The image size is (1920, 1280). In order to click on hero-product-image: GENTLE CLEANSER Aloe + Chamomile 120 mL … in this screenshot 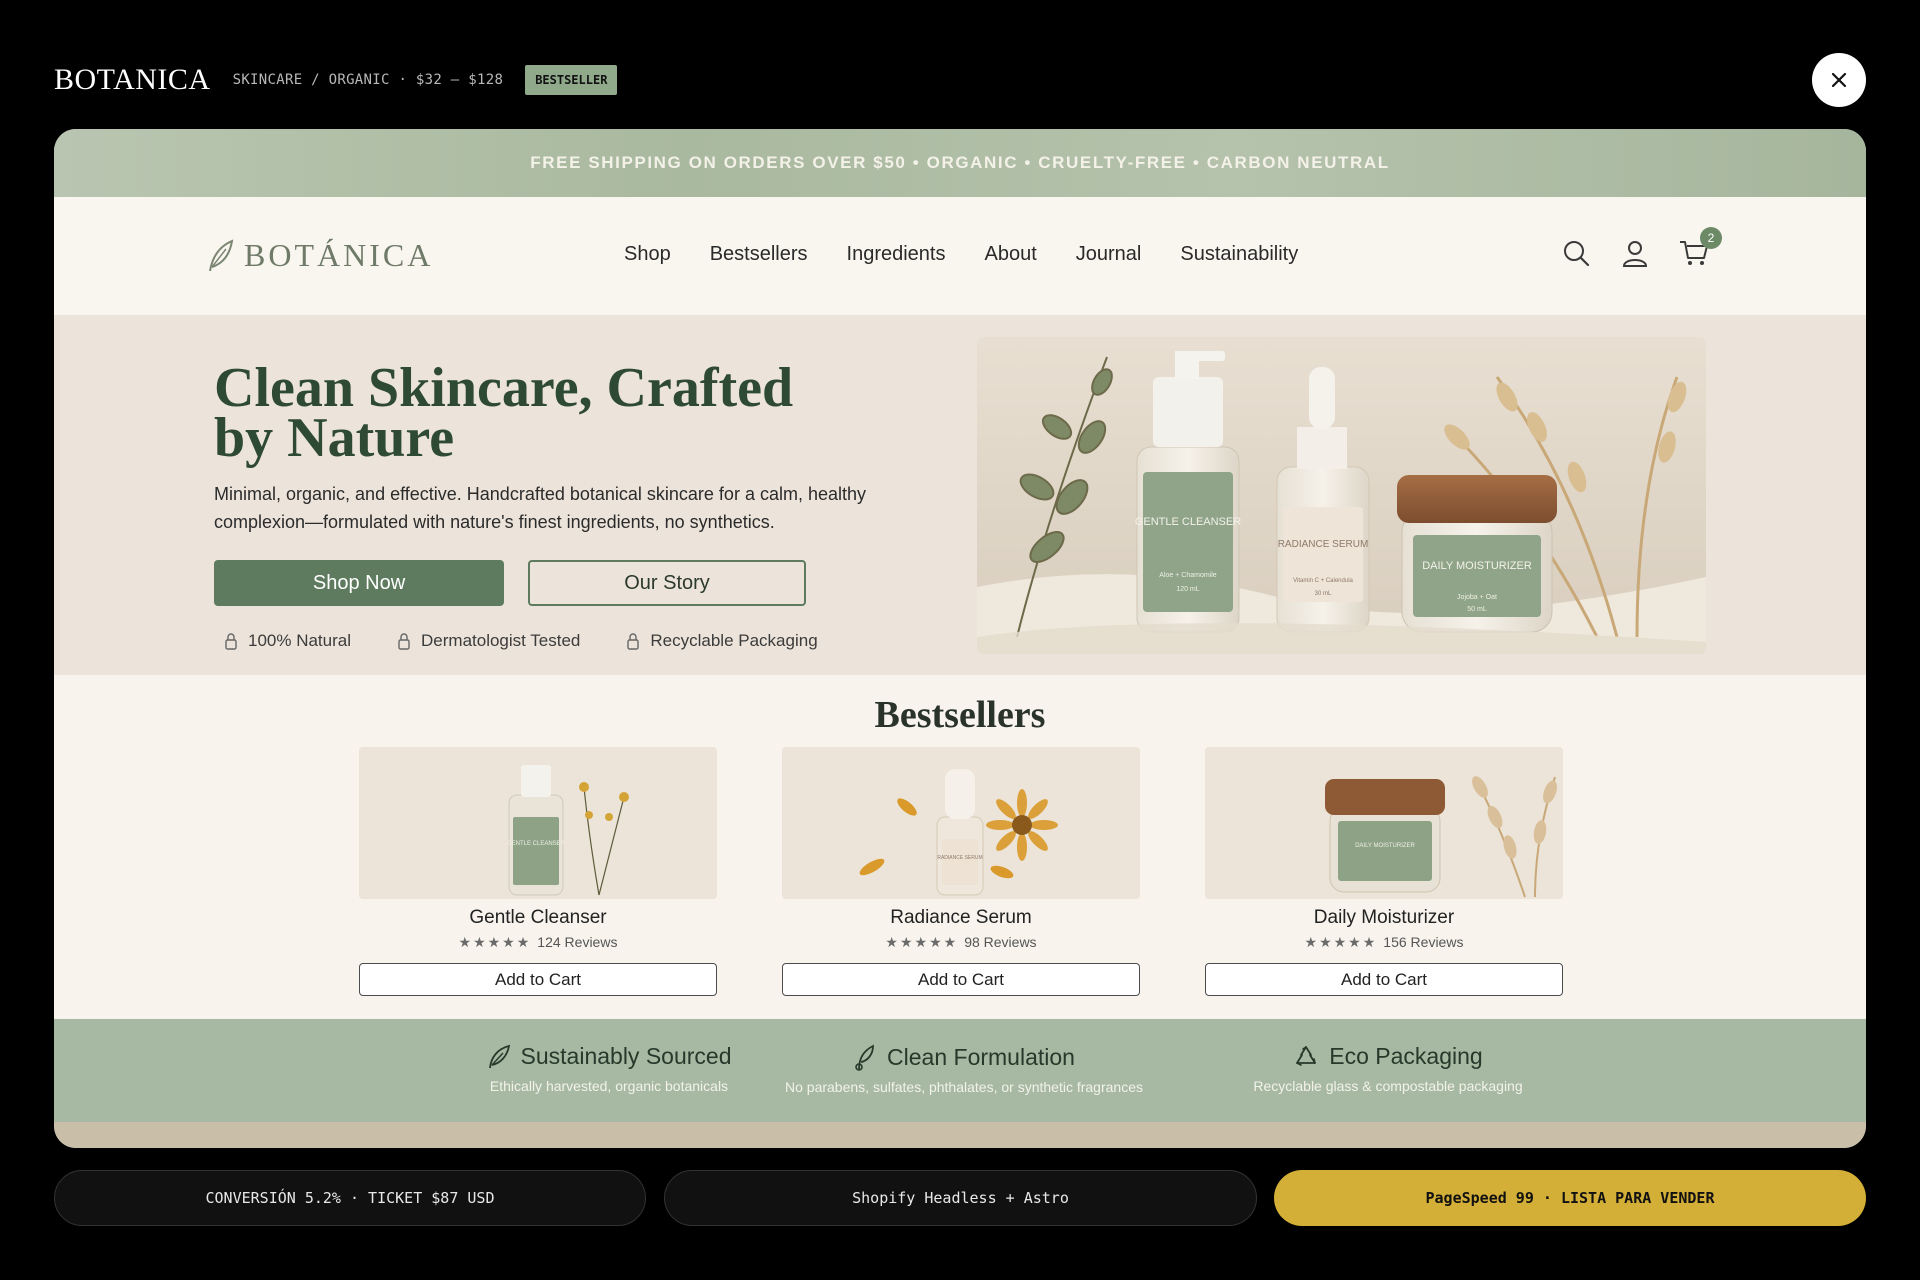, I will do `click(1341, 495)`.